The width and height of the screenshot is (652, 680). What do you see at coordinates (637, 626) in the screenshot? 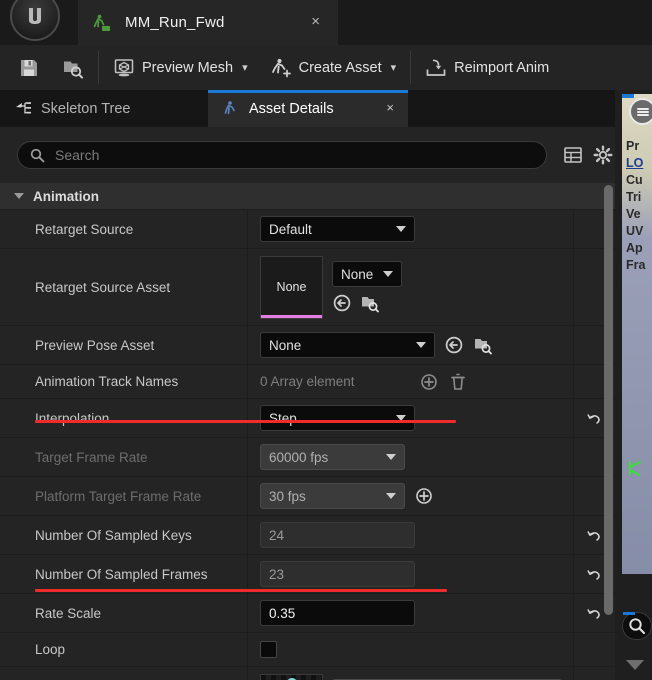
I see `viewport-search-box` at bounding box center [637, 626].